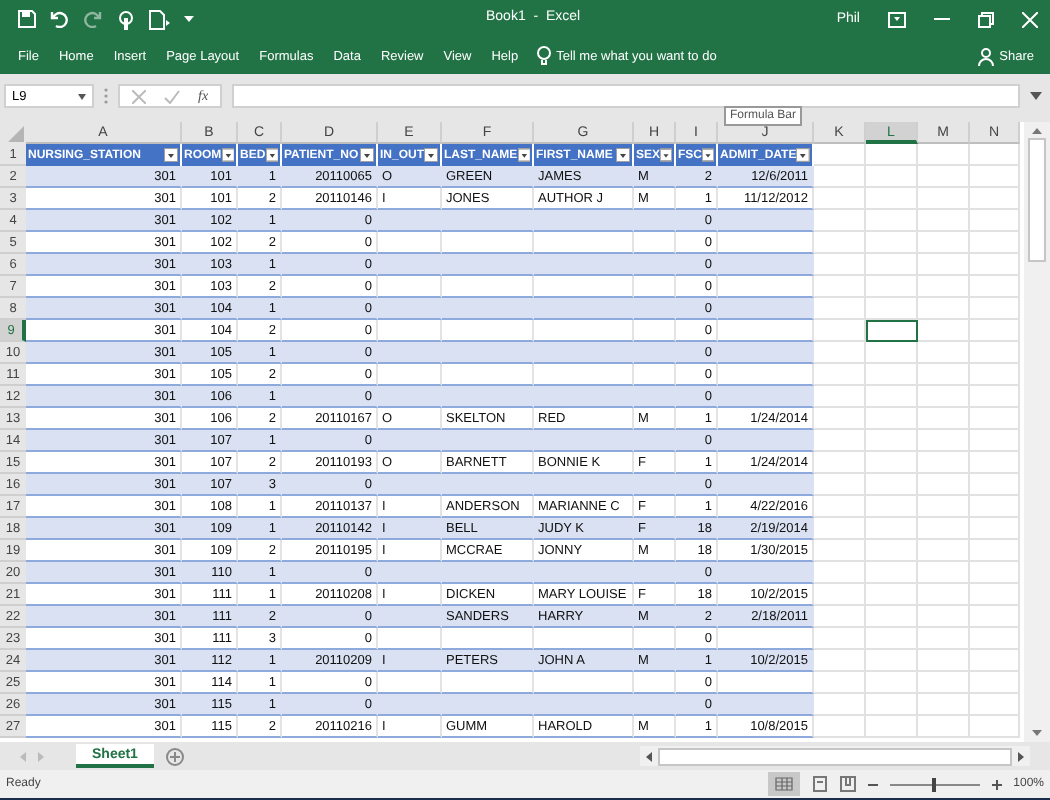 The image size is (1050, 800). Describe the element at coordinates (1021, 756) in the screenshot. I see `scroll-right-icon` at that location.